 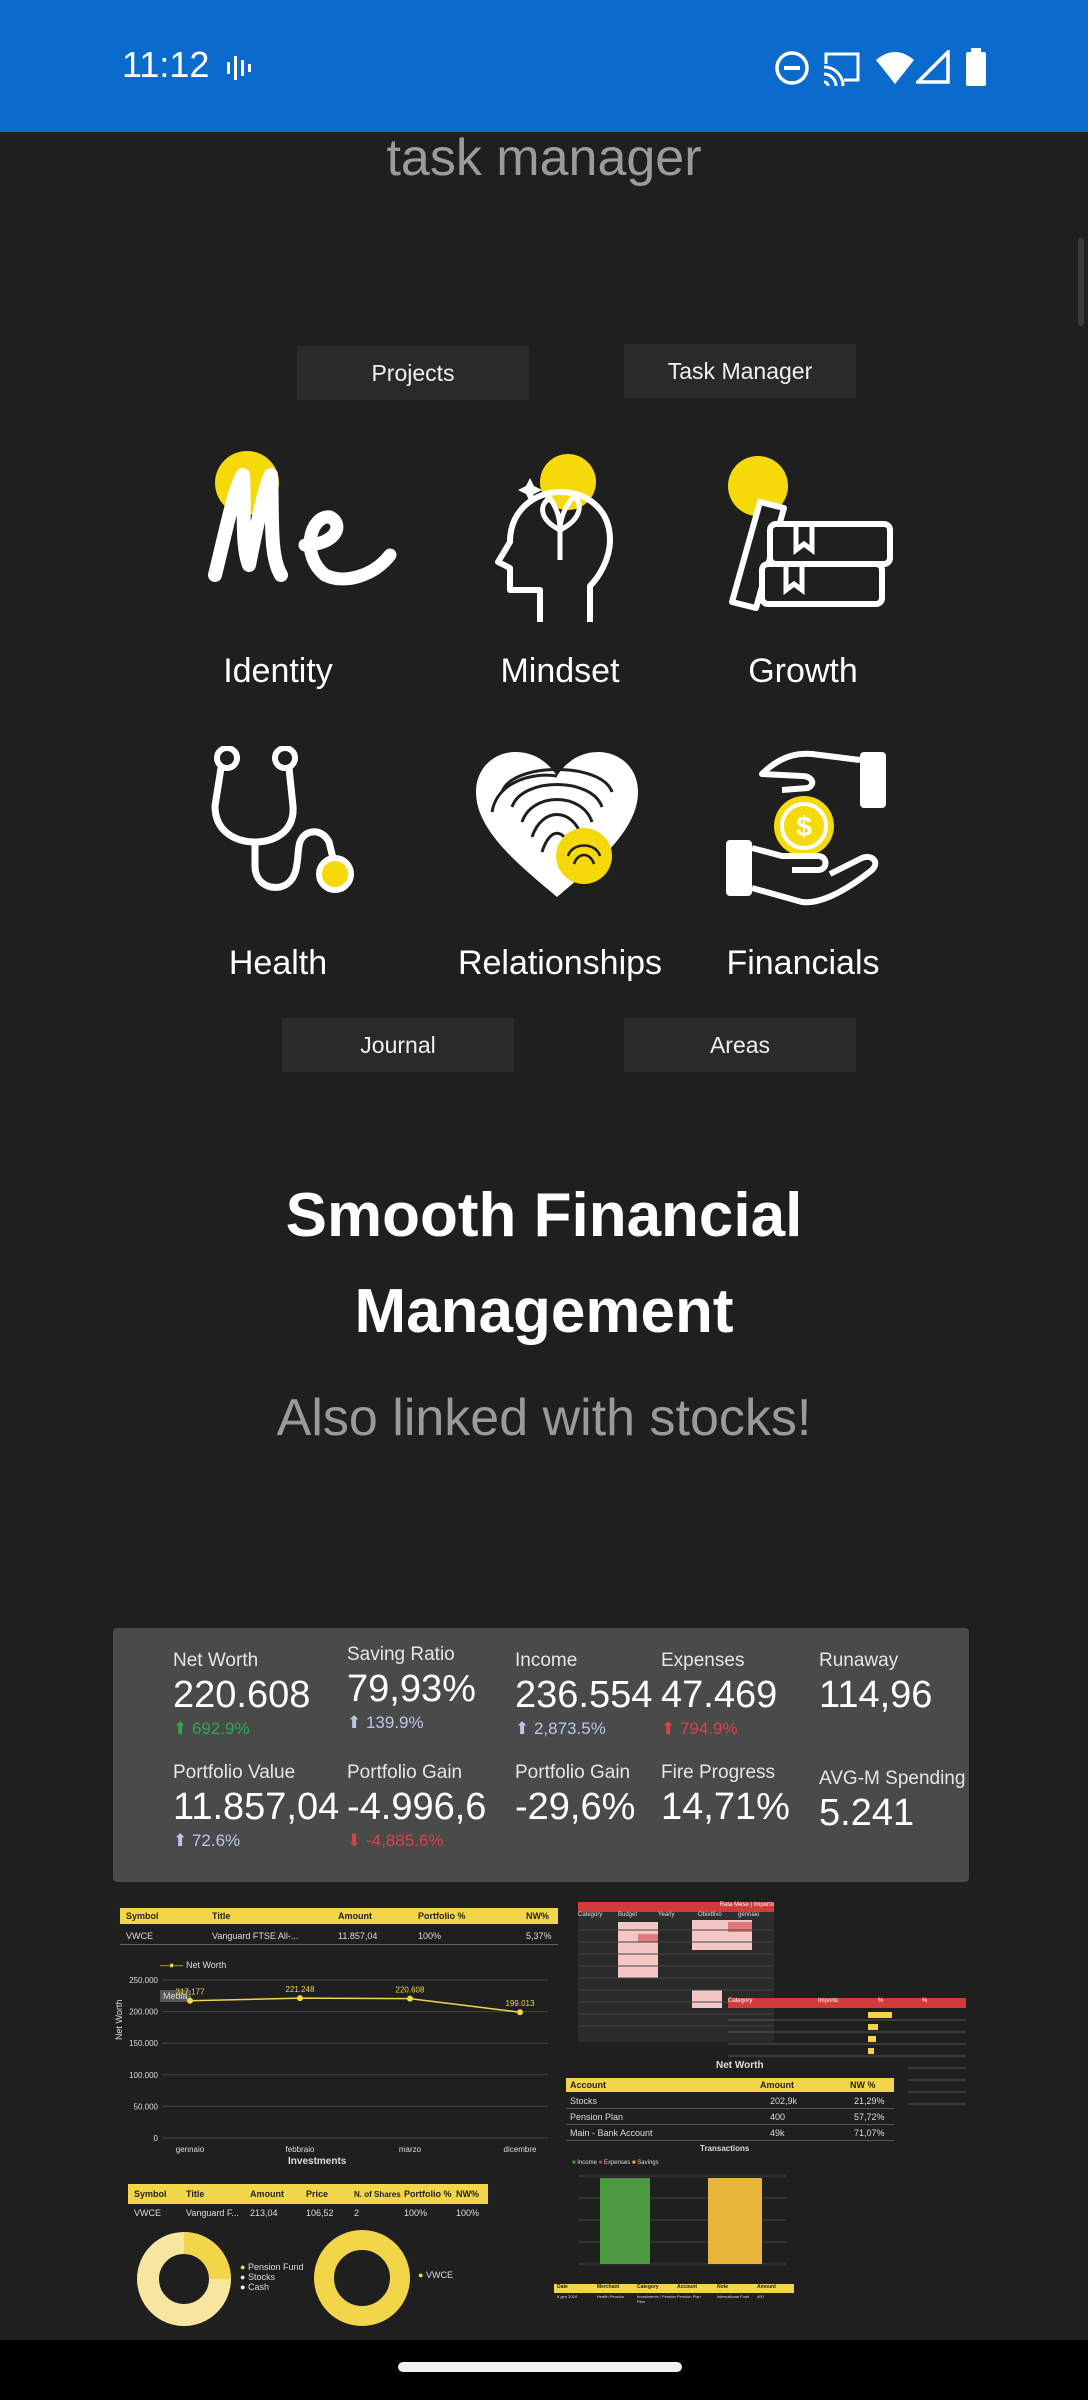 What do you see at coordinates (143, 1980) in the screenshot?
I see `y-tick-label: 250.000` at bounding box center [143, 1980].